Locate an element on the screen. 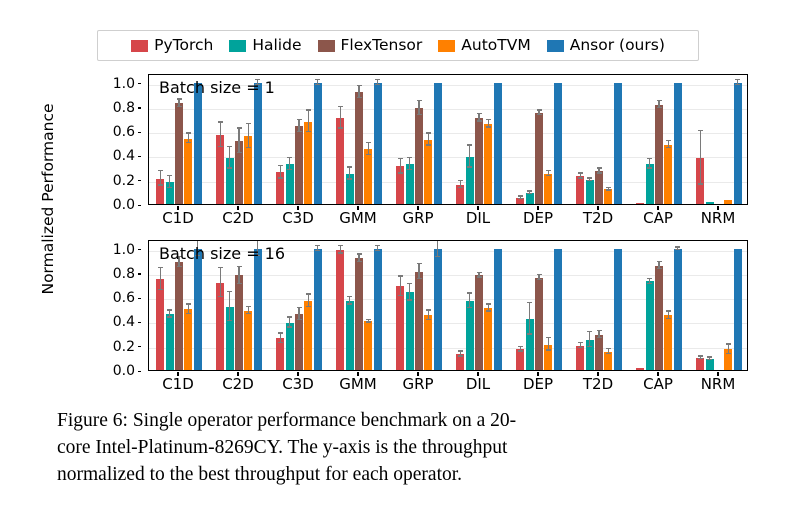 This screenshot has height=526, width=796. y-tick-label: 1.0 is located at coordinates (123, 249).